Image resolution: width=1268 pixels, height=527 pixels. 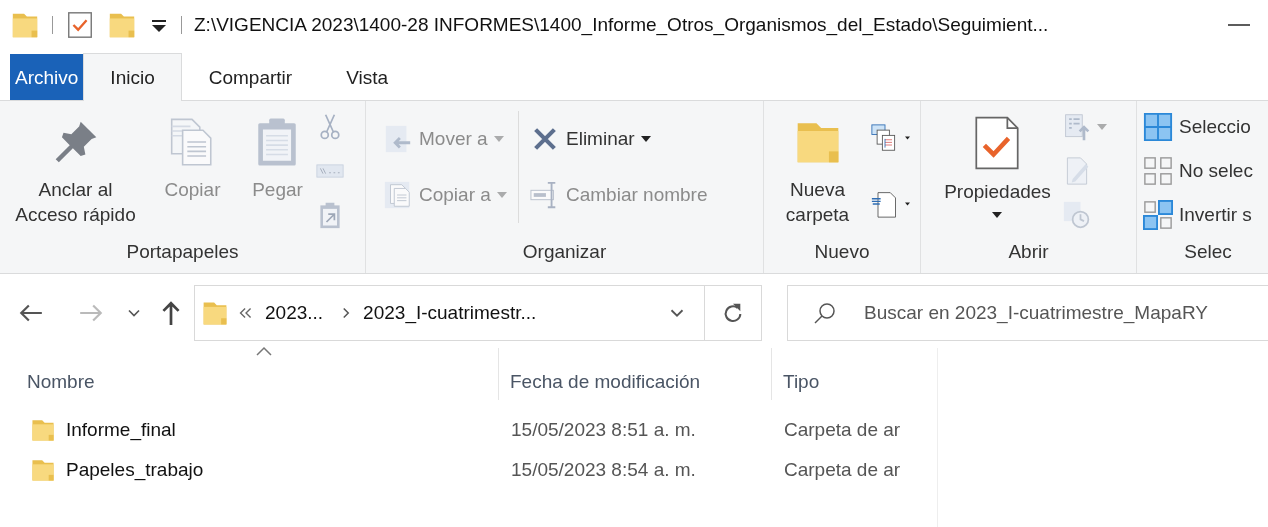 What do you see at coordinates (1028, 252) in the screenshot?
I see `group-label: Abrir` at bounding box center [1028, 252].